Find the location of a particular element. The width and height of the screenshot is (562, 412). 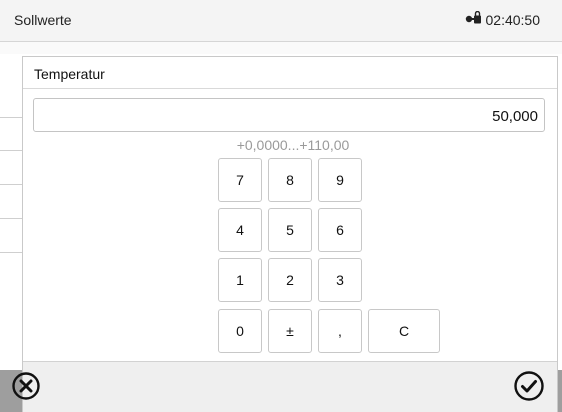

page-title: Sollwerte is located at coordinates (43, 20).